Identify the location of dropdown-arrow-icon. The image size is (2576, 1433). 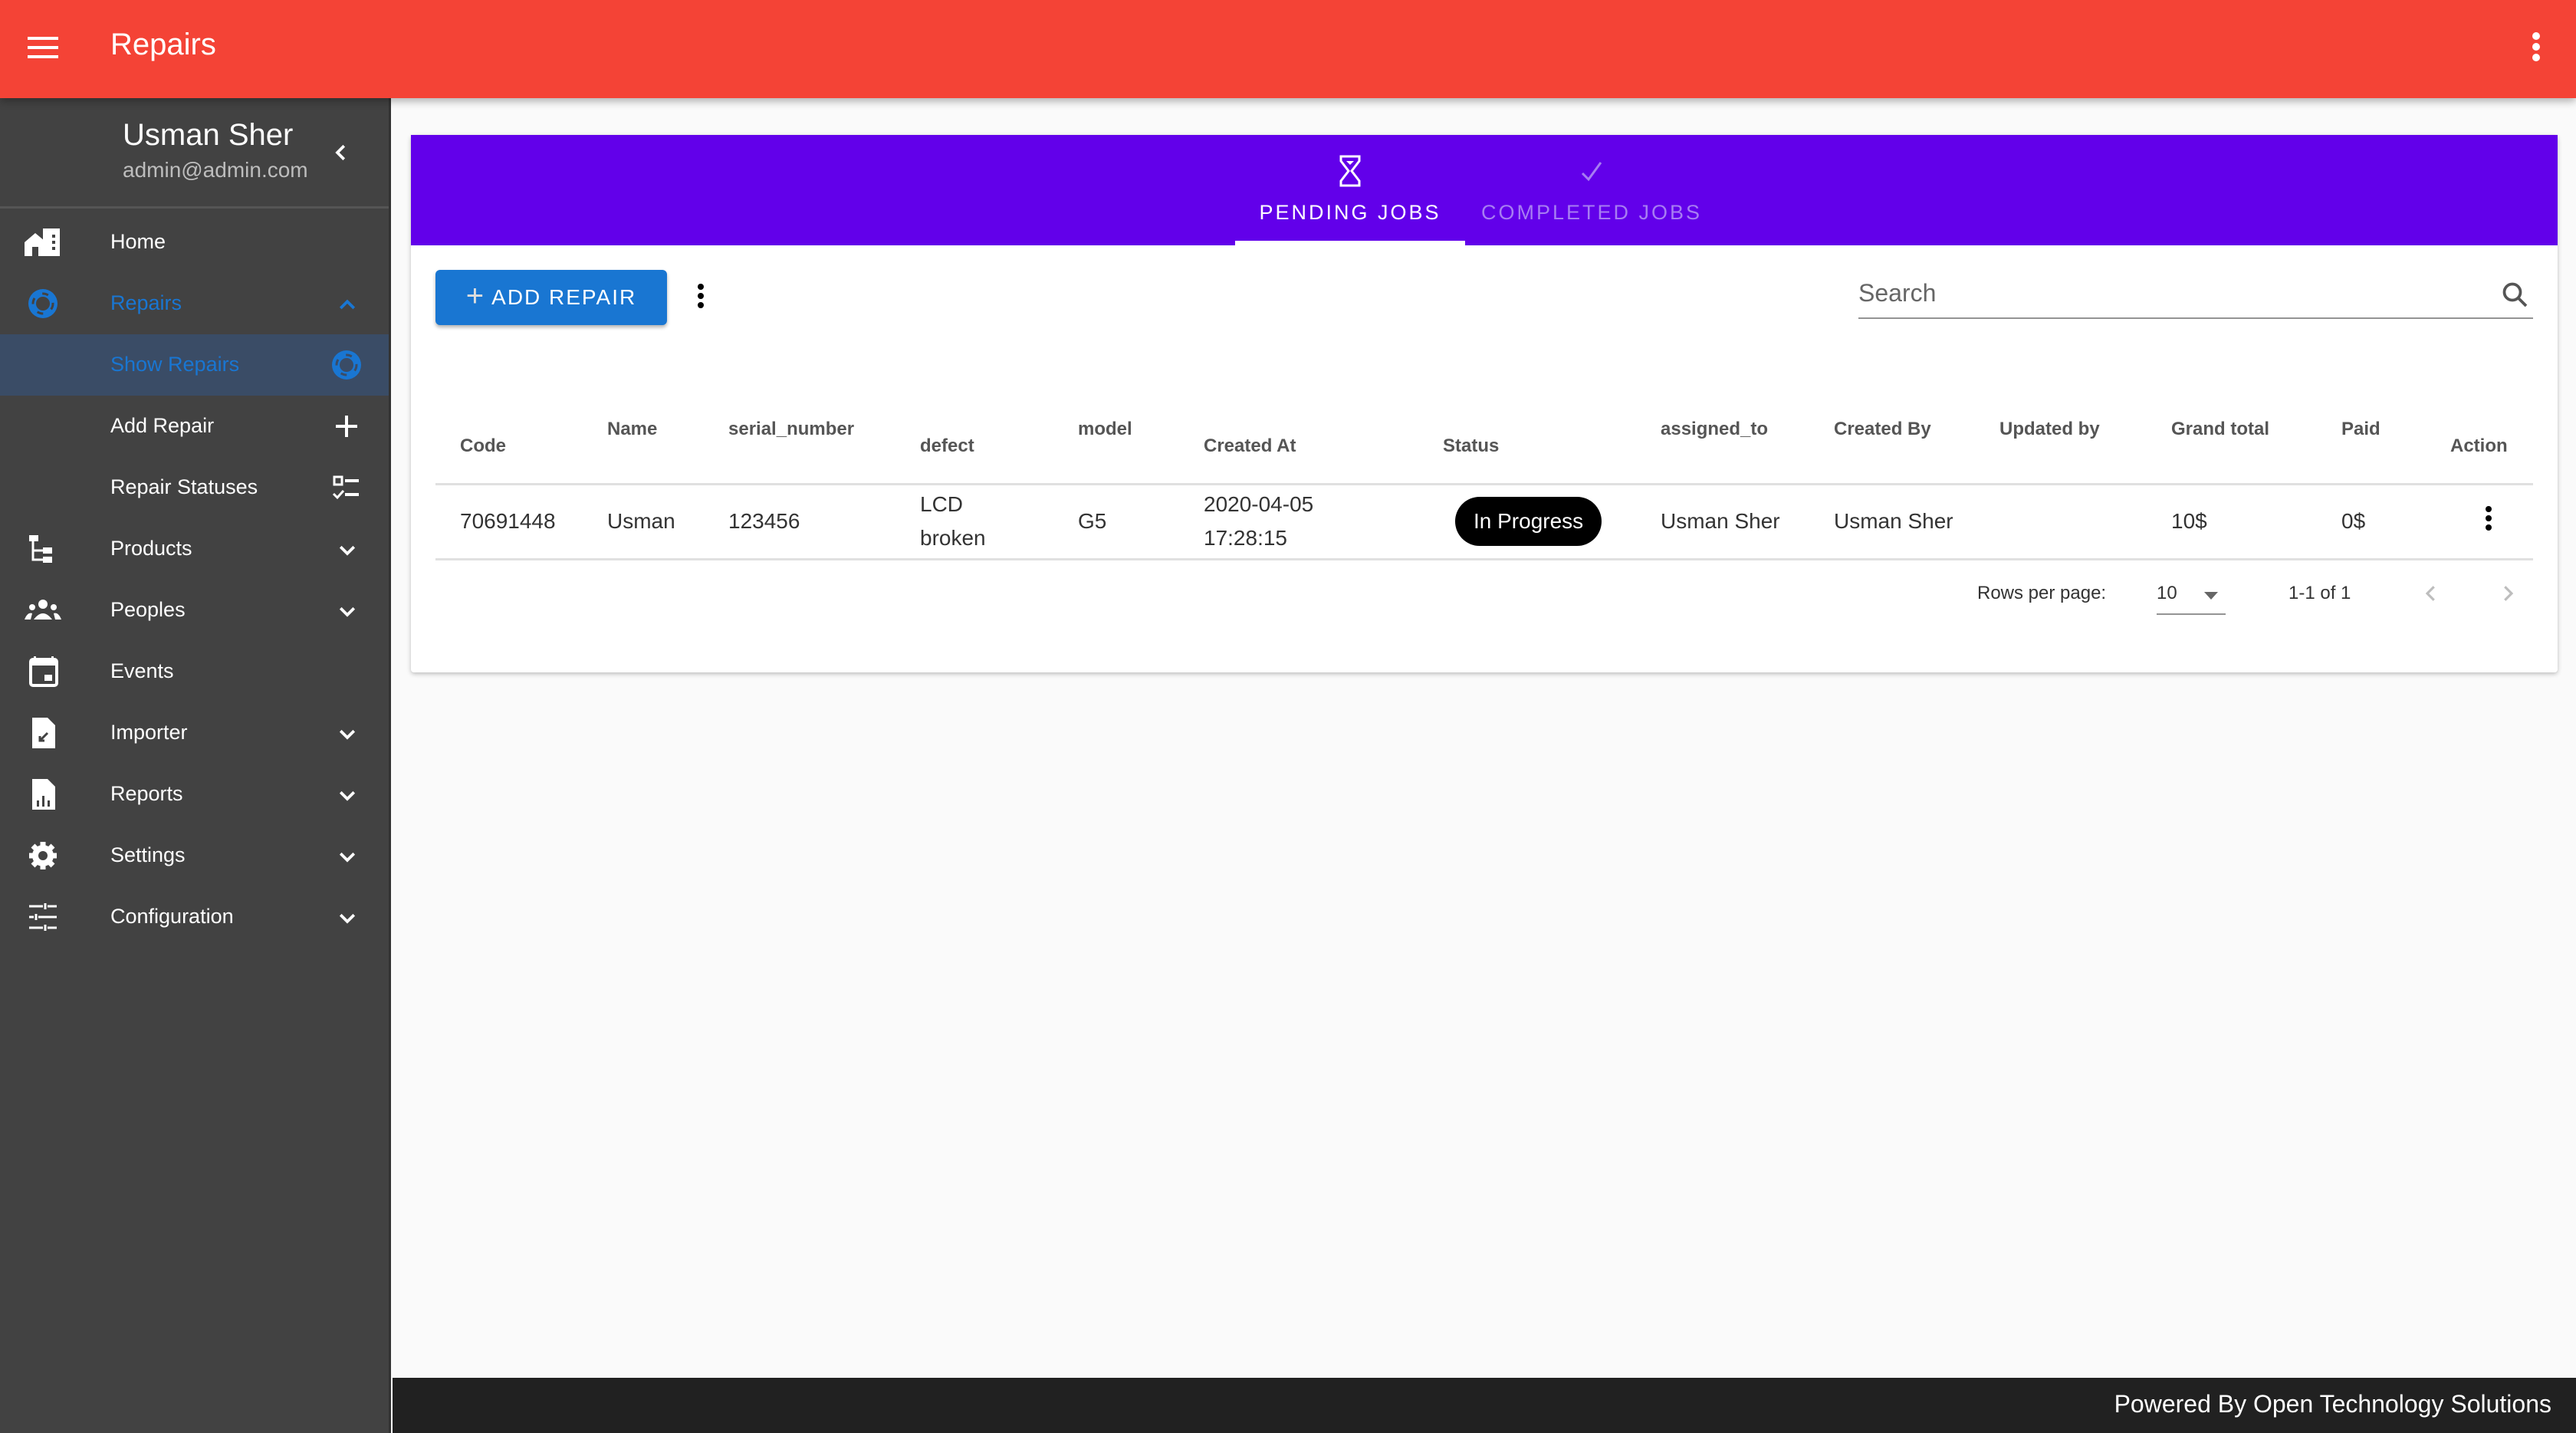
(2211, 596).